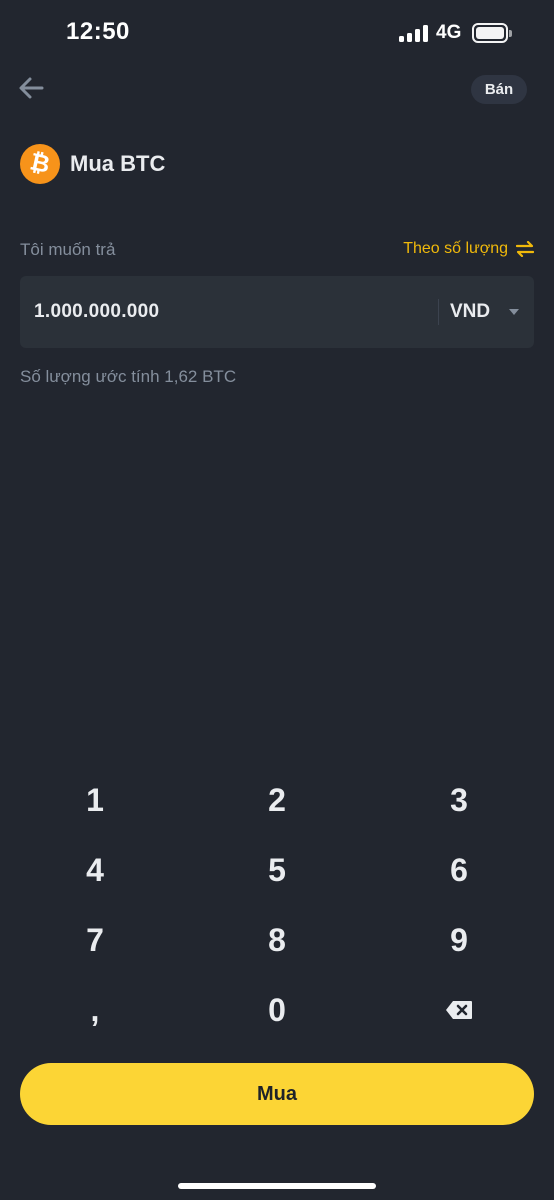 The width and height of the screenshot is (554, 1200). Describe the element at coordinates (95, 1010) in the screenshot. I see `key-comma: ,` at that location.